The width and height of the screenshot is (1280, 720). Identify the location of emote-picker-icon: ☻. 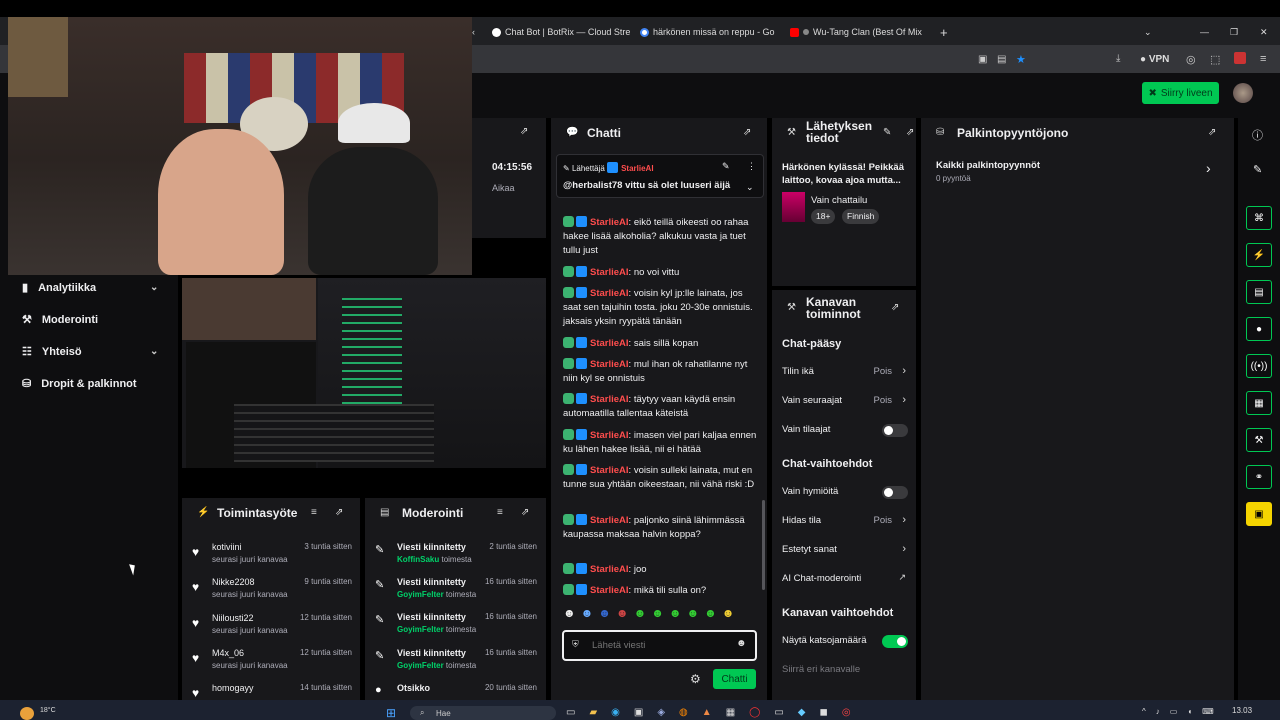
(741, 643).